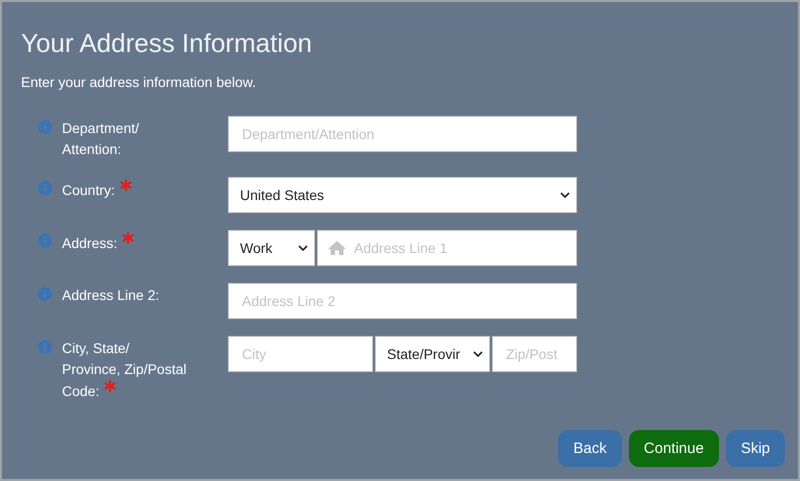 Image resolution: width=800 pixels, height=481 pixels. Describe the element at coordinates (125, 370) in the screenshot. I see `field-label: City, State/ Province, Zip/Postal Code:` at that location.